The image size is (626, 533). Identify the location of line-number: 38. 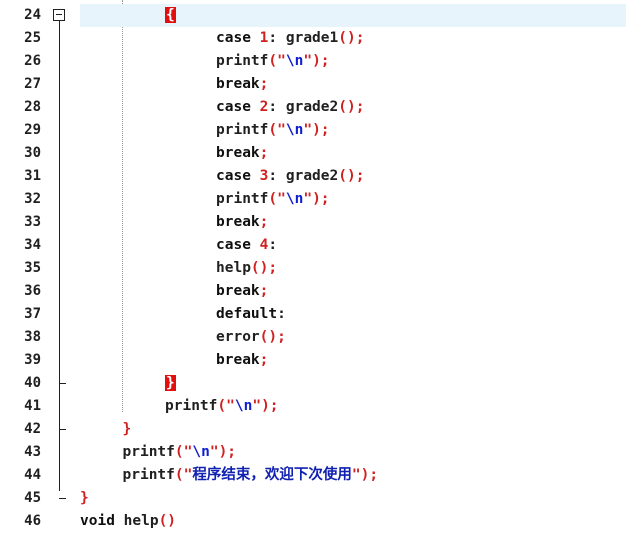
(32, 337).